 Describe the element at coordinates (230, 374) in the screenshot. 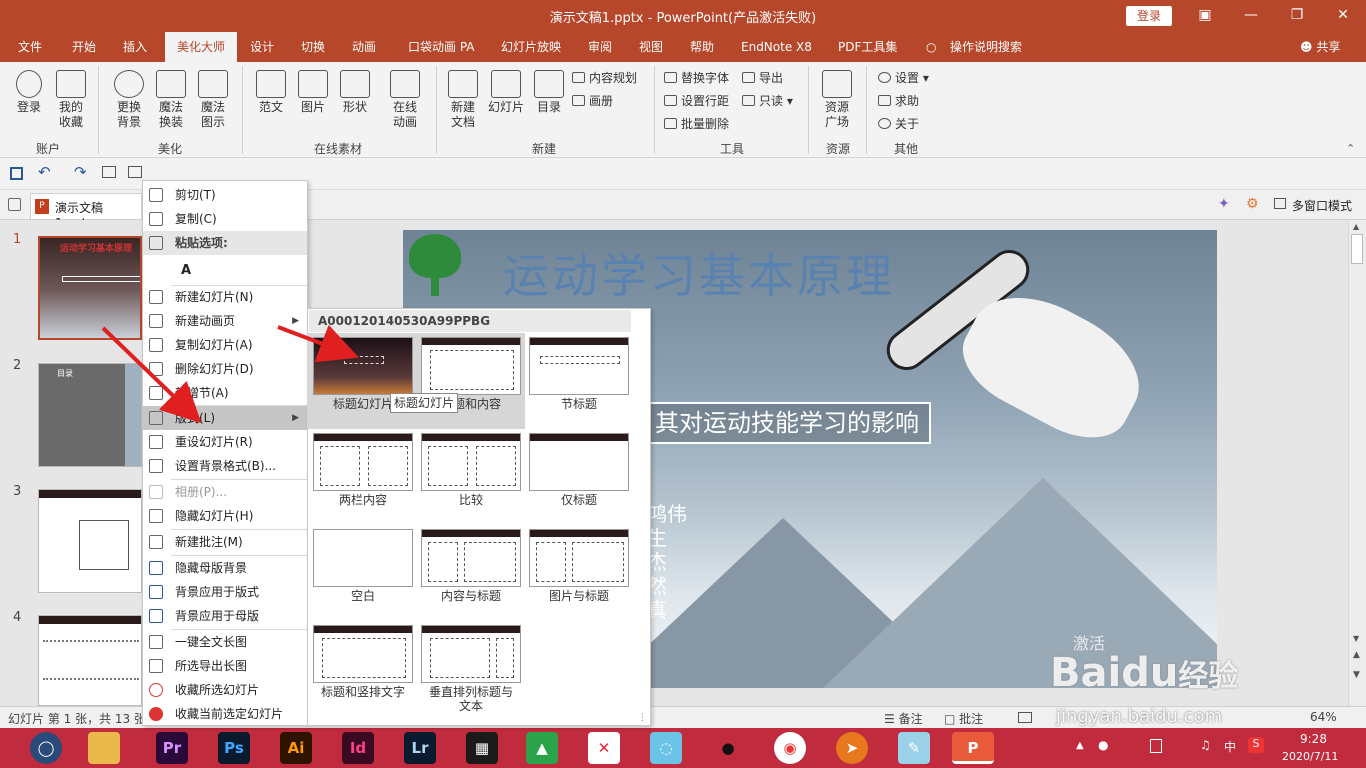

I see `annotation-arrows` at that location.